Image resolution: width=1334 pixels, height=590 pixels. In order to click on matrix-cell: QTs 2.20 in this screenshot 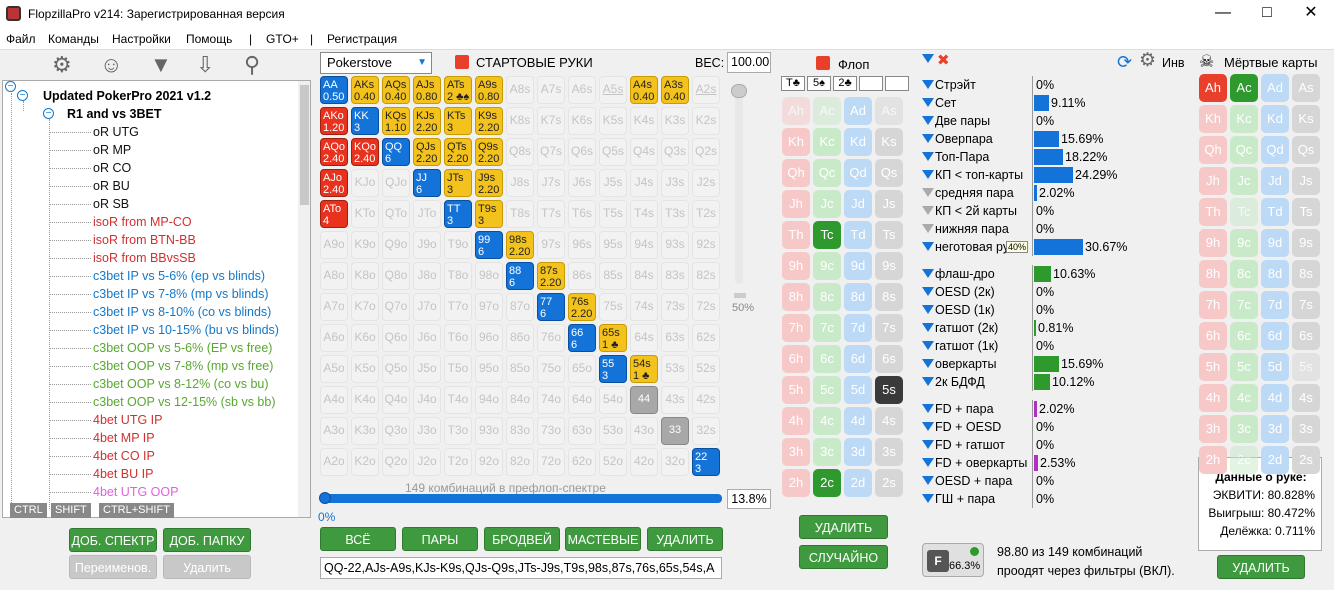, I will do `click(458, 152)`.